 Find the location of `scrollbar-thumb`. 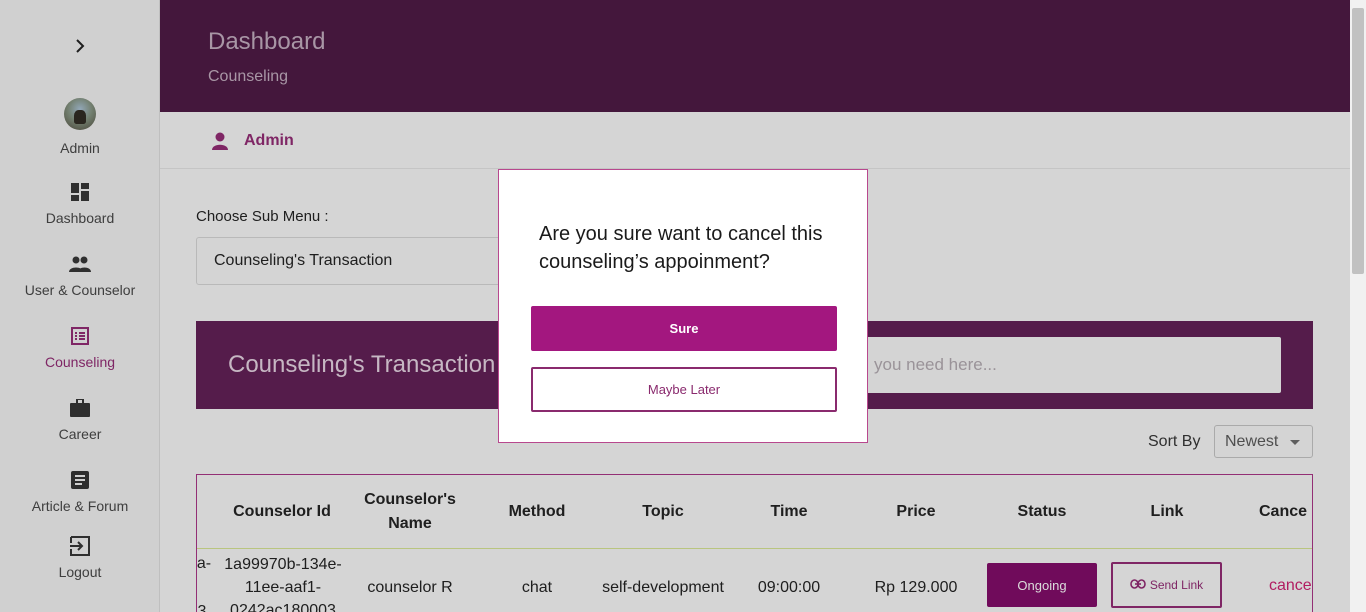

scrollbar-thumb is located at coordinates (1358, 141).